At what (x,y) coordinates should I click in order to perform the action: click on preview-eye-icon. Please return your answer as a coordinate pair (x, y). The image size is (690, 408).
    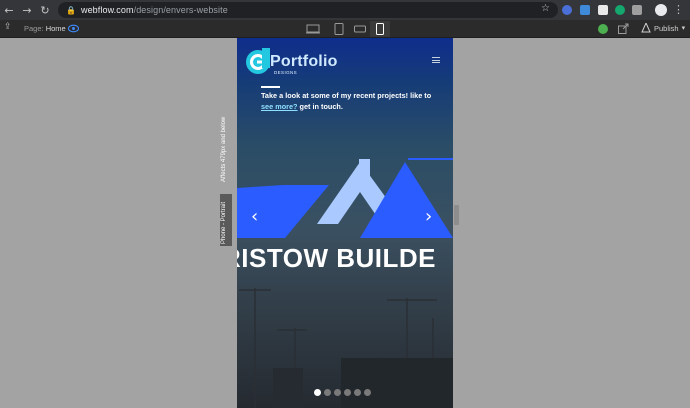
    Looking at the image, I should click on (73, 28).